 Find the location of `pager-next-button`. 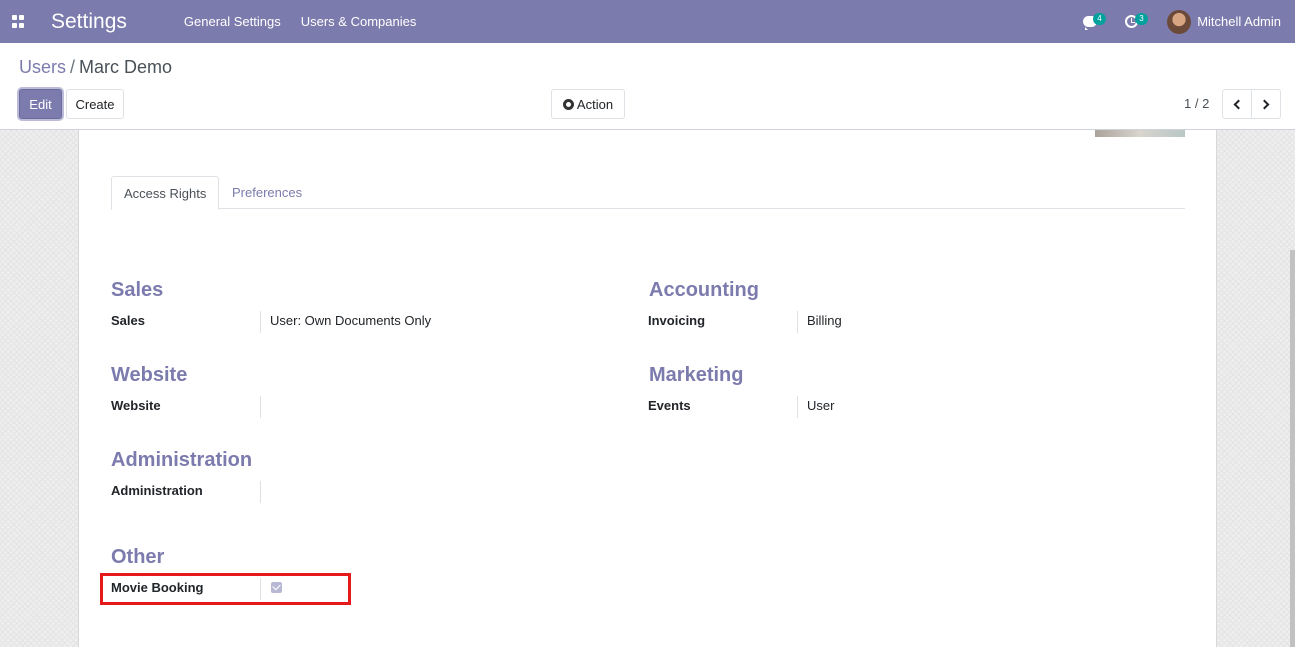

pager-next-button is located at coordinates (1266, 104).